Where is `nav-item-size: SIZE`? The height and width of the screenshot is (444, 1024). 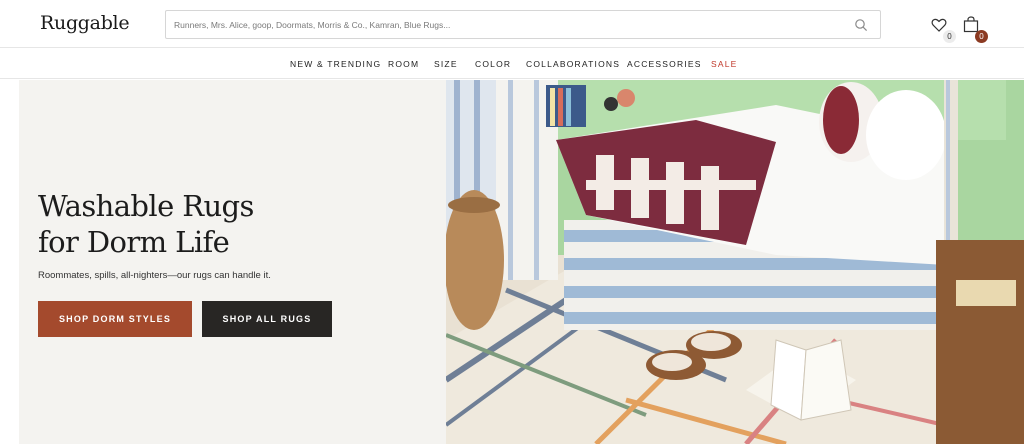 nav-item-size: SIZE is located at coordinates (446, 64).